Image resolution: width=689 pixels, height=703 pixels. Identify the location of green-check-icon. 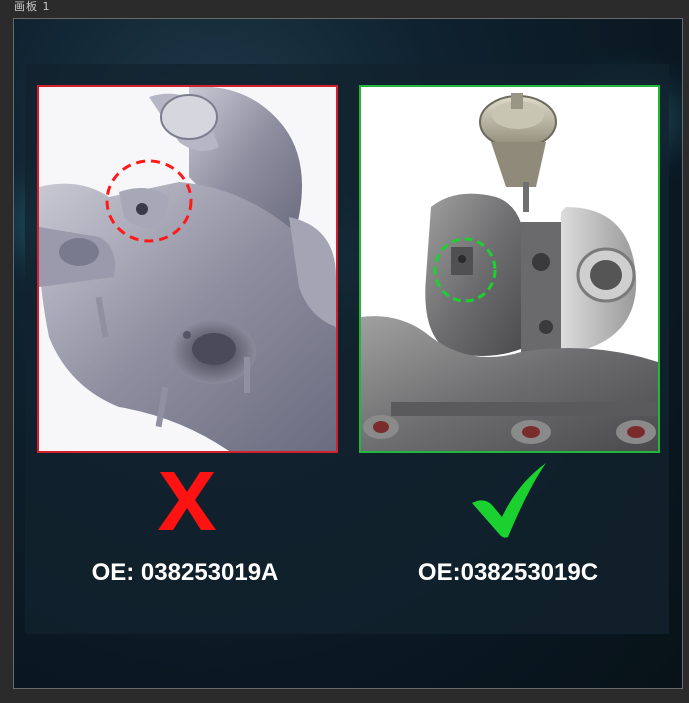
(509, 499).